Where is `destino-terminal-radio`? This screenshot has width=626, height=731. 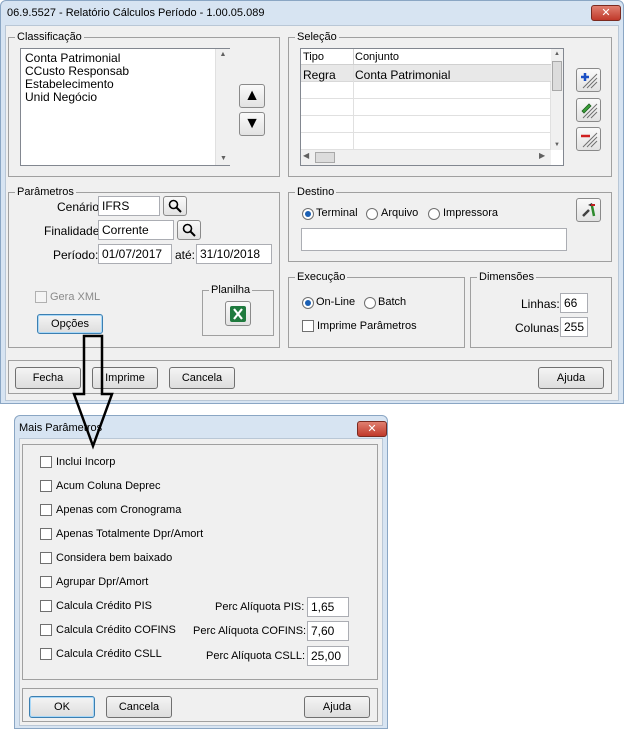 destino-terminal-radio is located at coordinates (308, 214).